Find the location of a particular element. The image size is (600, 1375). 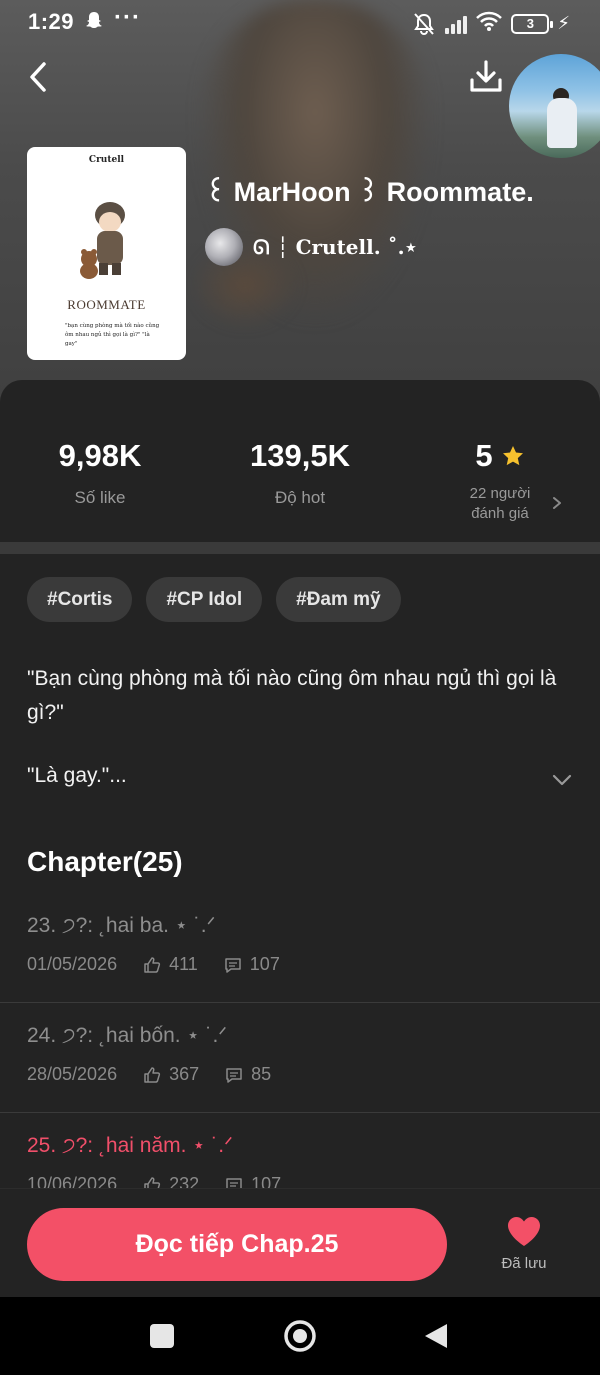

system-navigation-bar is located at coordinates (300, 1336).